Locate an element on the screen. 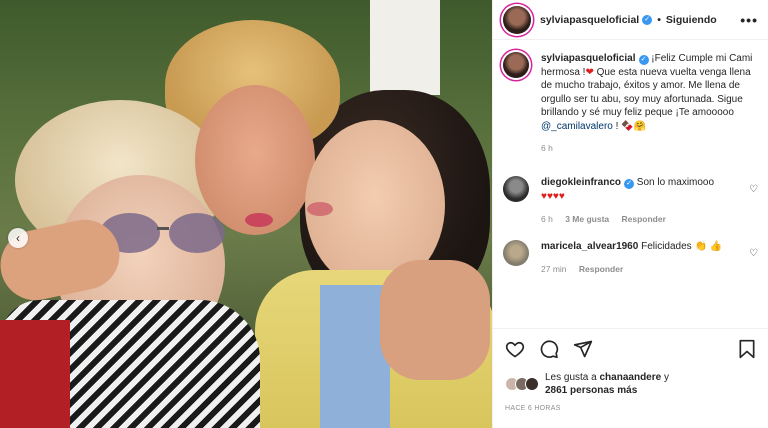 The height and width of the screenshot is (428, 768). comment-likes: 3 Me gusta is located at coordinates (587, 219).